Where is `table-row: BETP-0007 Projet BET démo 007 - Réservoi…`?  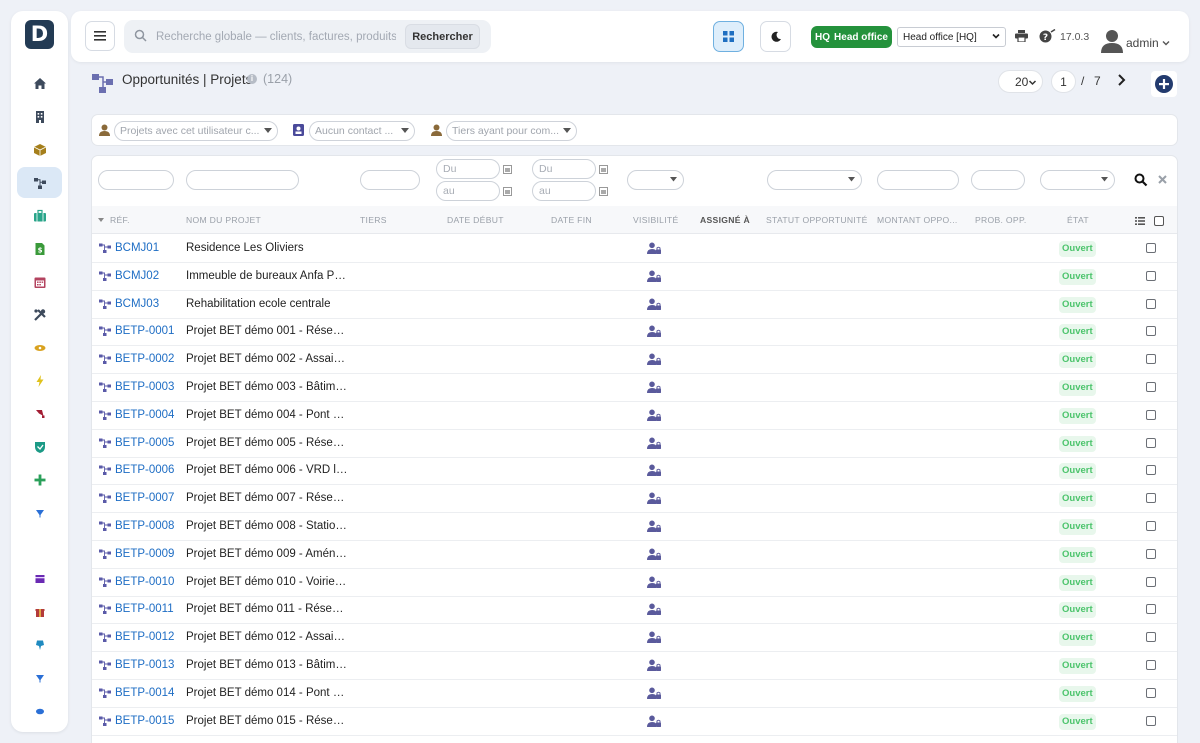
table-row: BETP-0007 Projet BET démo 007 - Réservoi… is located at coordinates (634, 499).